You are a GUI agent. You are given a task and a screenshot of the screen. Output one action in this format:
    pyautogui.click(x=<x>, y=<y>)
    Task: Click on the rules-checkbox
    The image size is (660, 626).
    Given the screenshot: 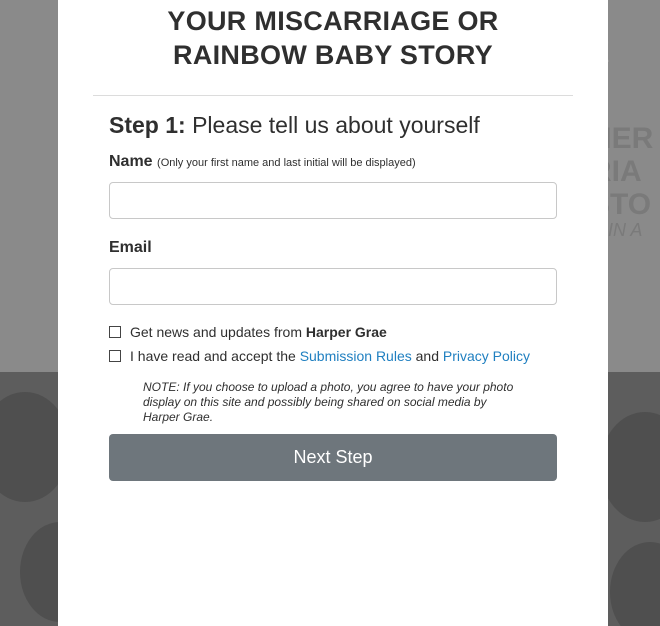 What is the action you would take?
    pyautogui.click(x=115, y=356)
    